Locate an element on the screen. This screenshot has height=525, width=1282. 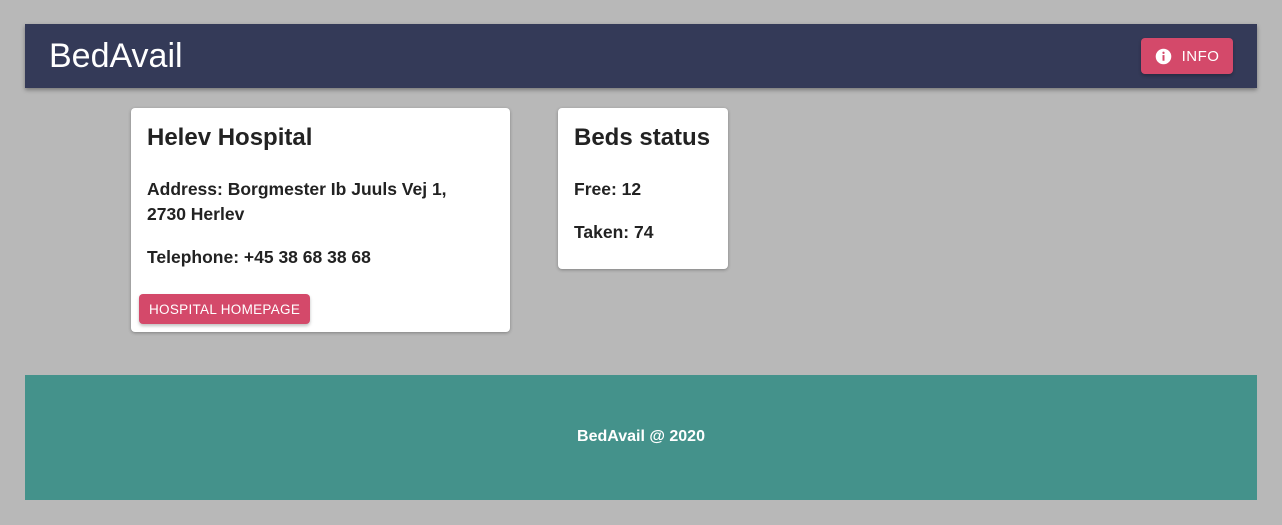
beds-status-title: Beds status is located at coordinates (642, 137).